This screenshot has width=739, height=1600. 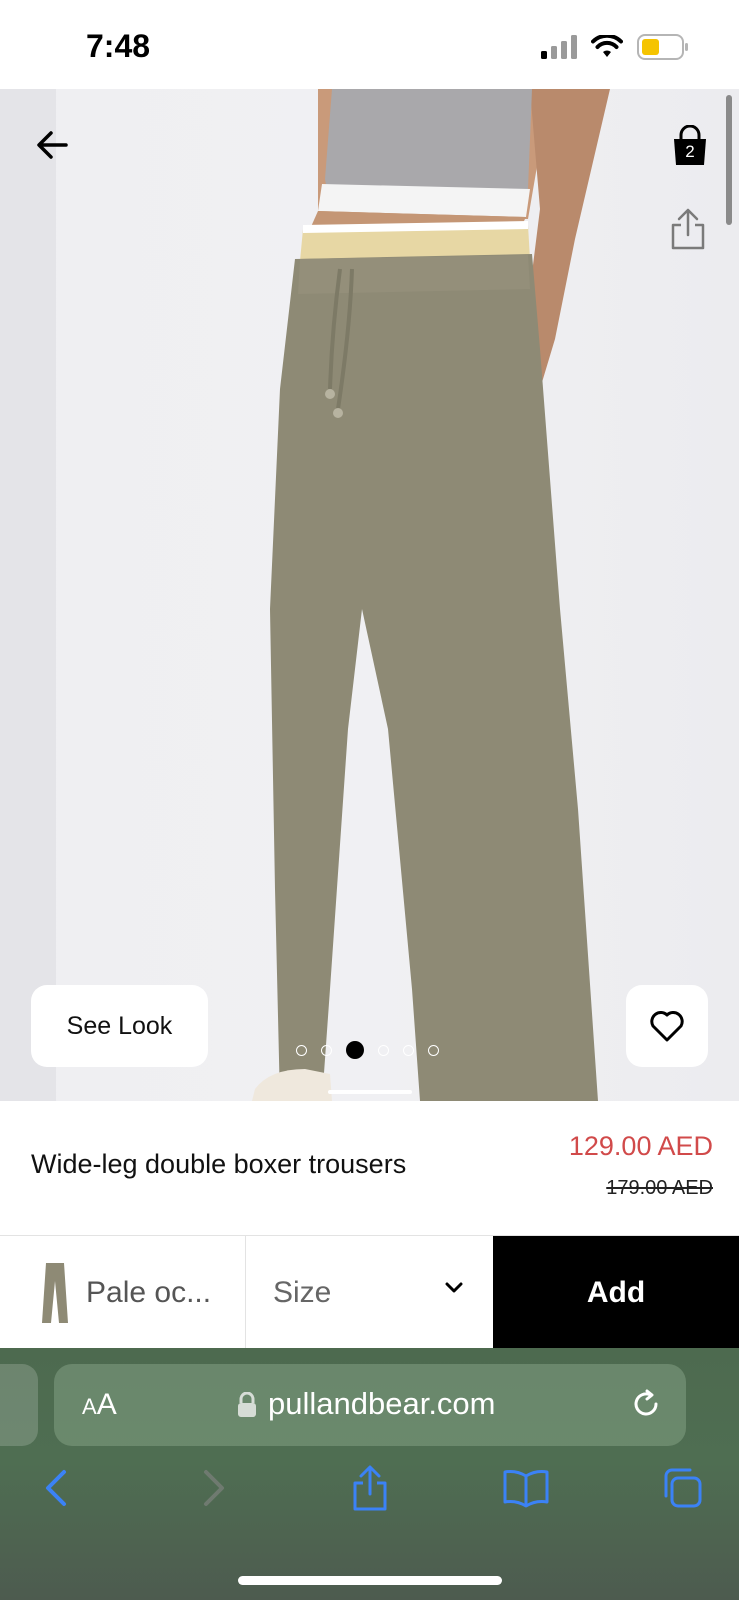 I want to click on forward-icon, so click(x=214, y=1488).